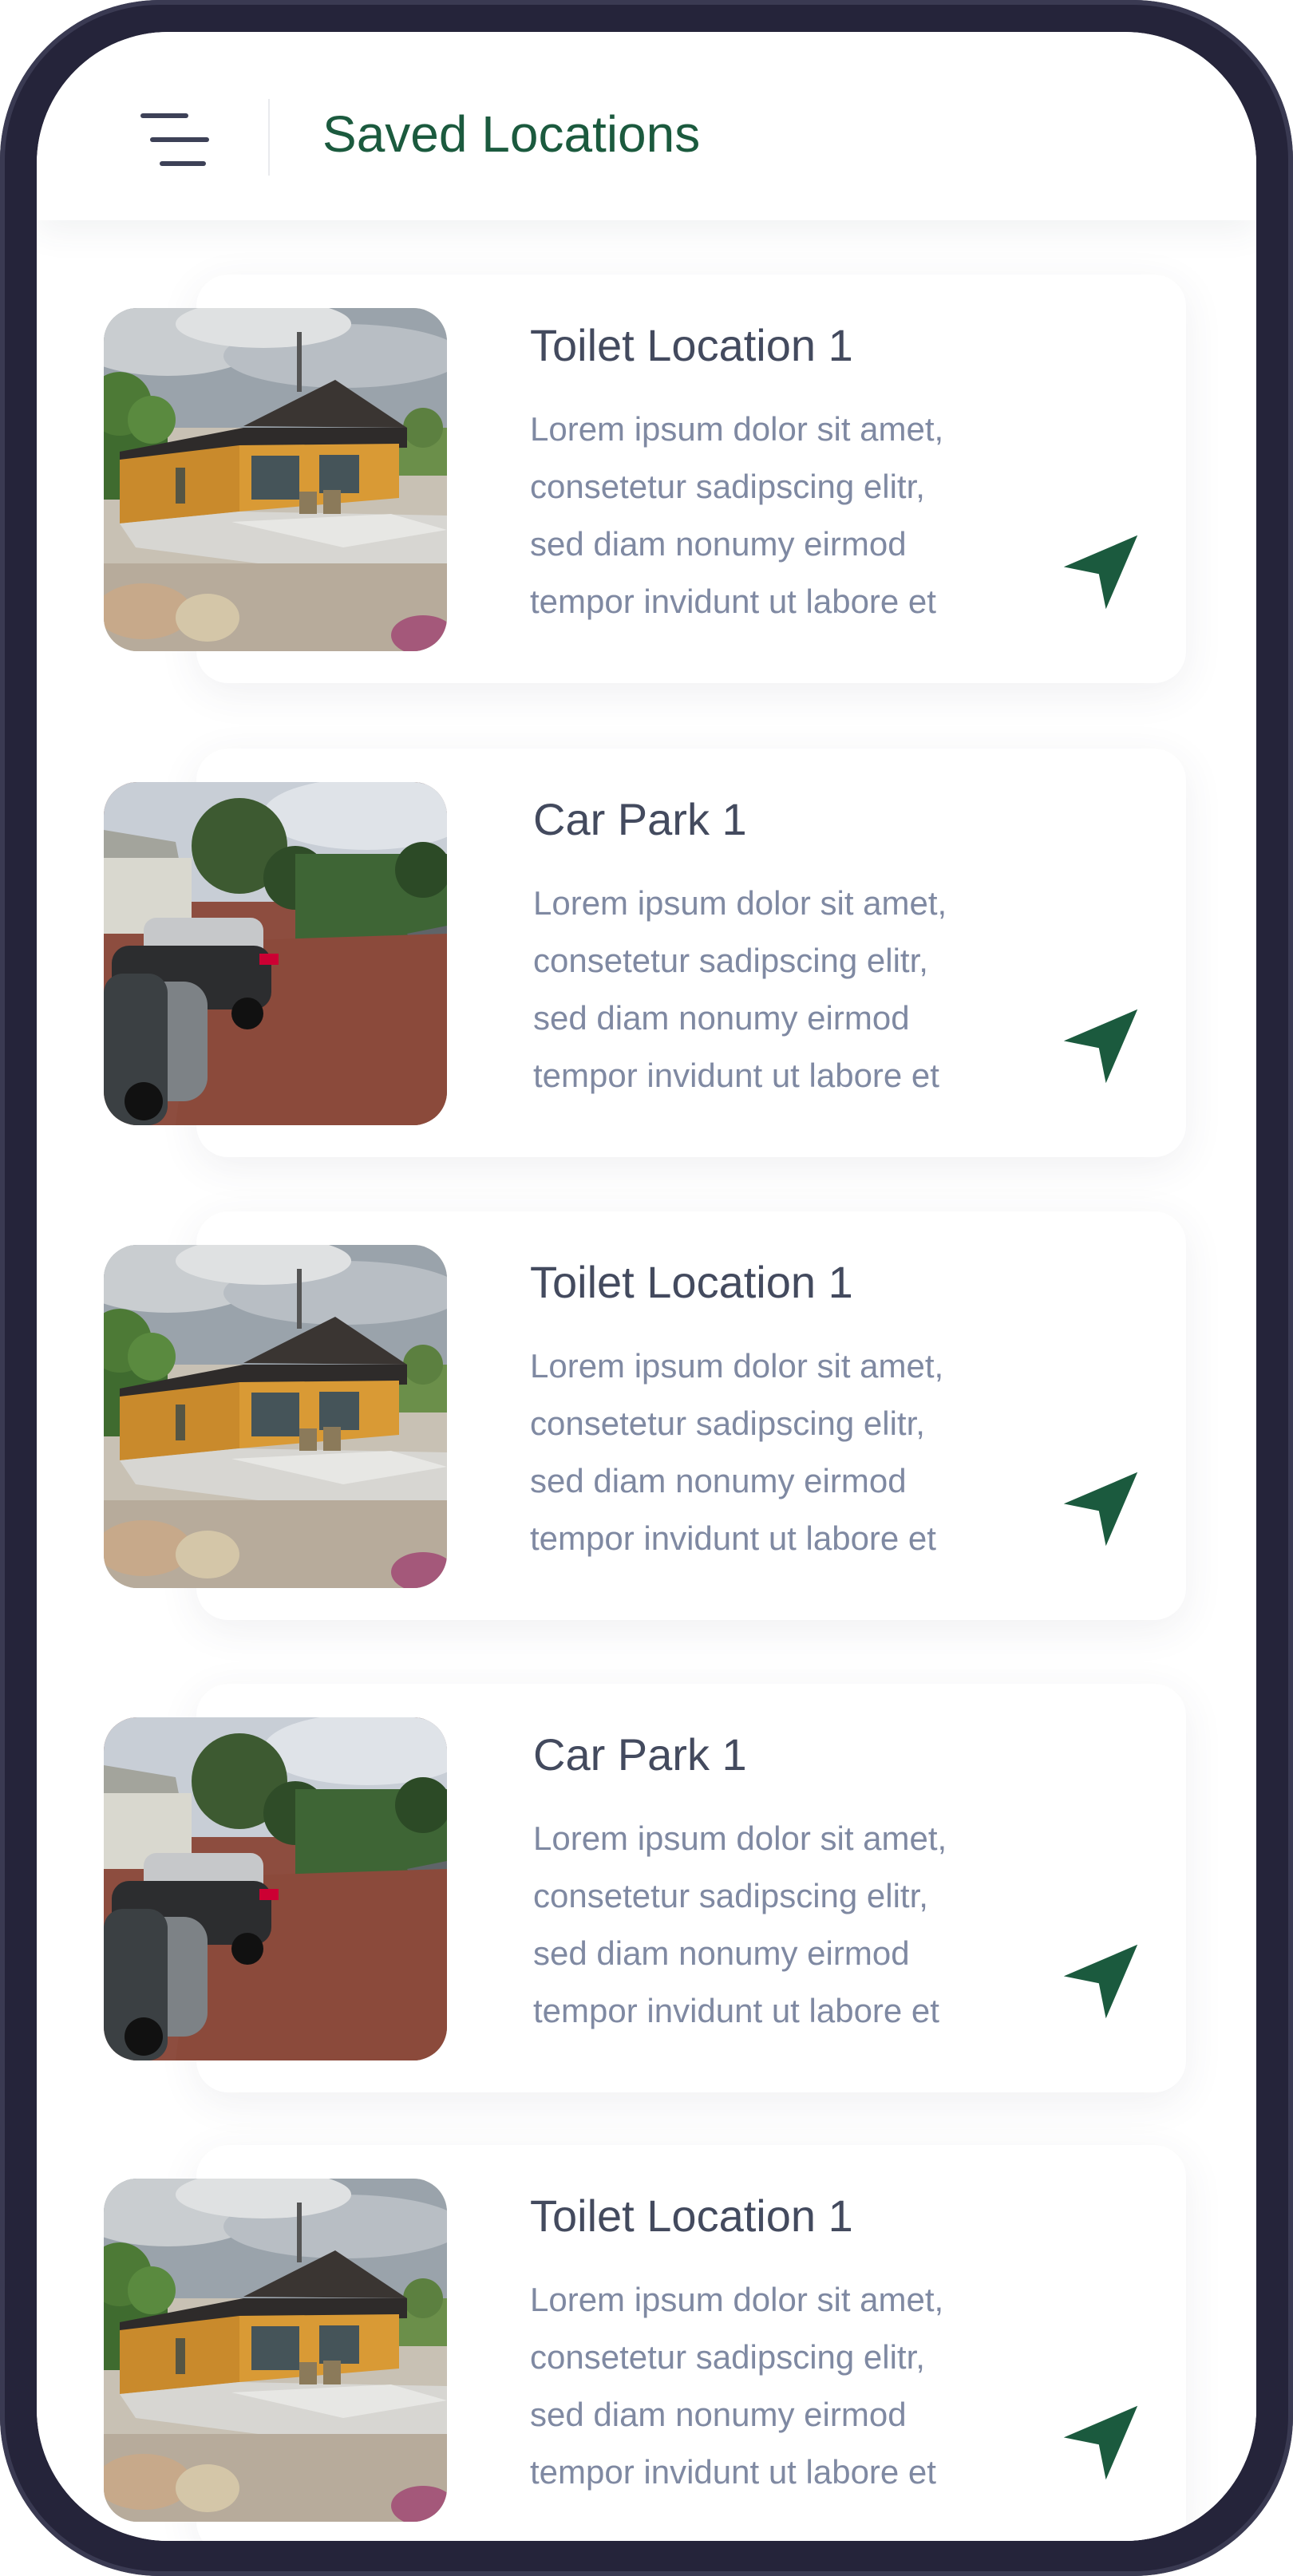 Image resolution: width=1293 pixels, height=2576 pixels. I want to click on page-title: Saved Locations, so click(511, 134).